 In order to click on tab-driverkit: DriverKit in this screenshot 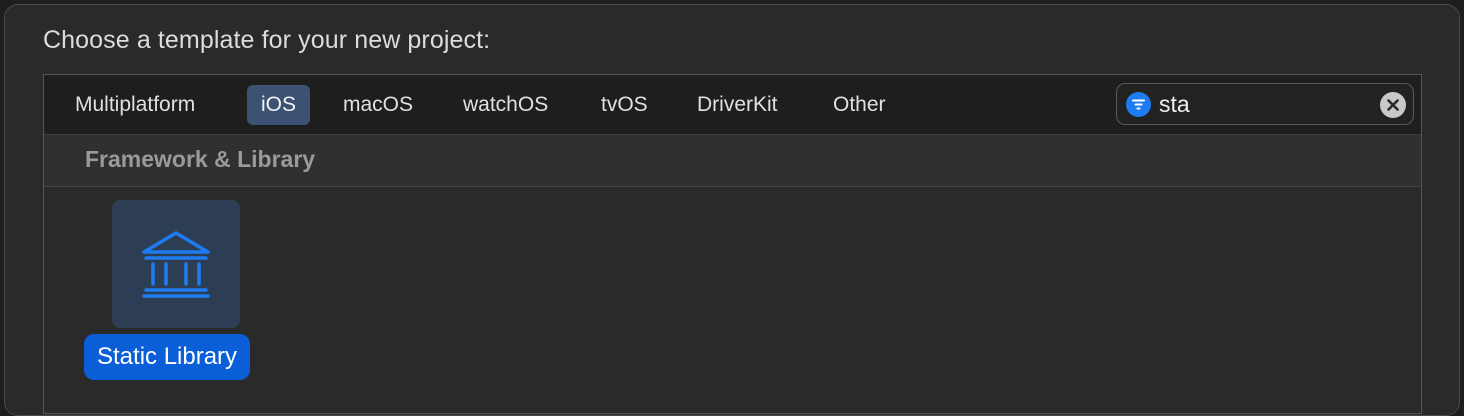, I will do `click(737, 105)`.